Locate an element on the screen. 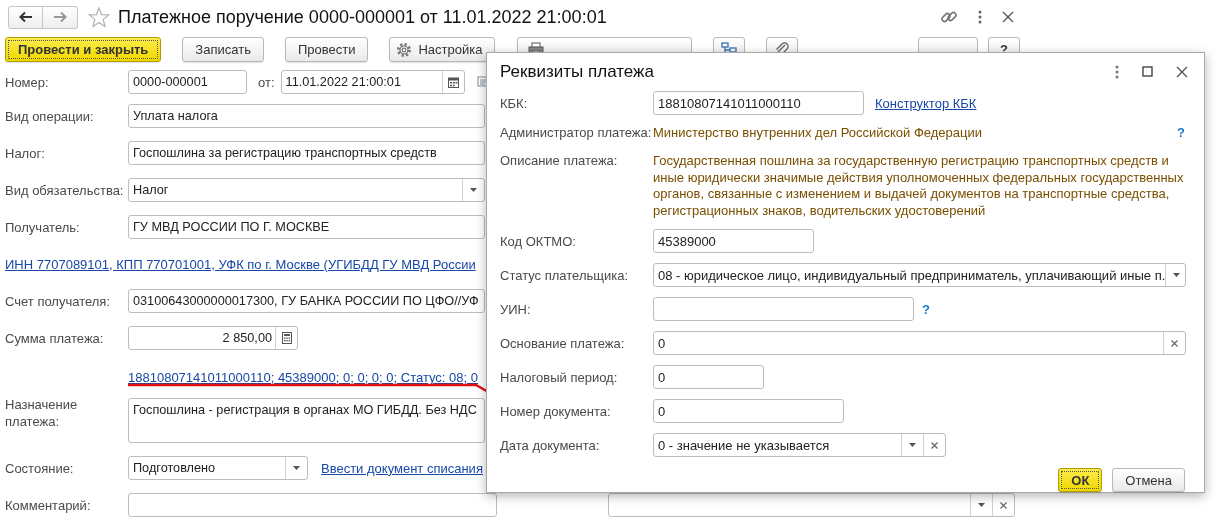 This screenshot has height=522, width=1219. kbk-builder-link: Конструктор КБК is located at coordinates (926, 103).